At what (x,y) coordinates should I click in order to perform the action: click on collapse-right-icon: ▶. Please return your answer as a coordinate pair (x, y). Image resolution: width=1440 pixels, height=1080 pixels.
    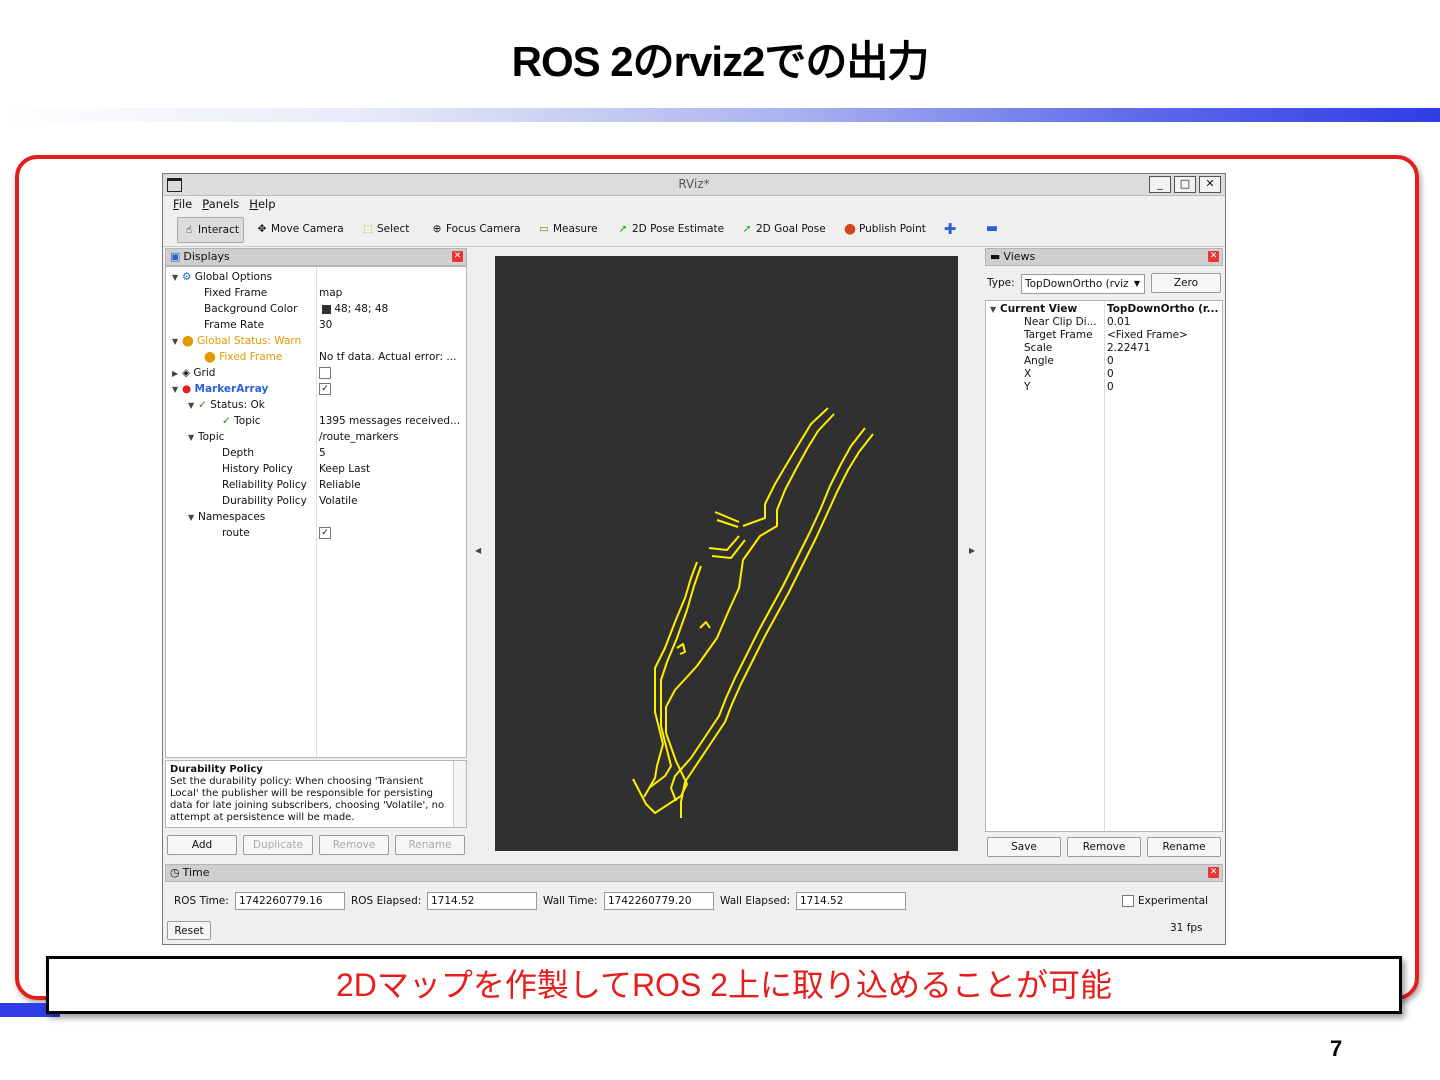
    Looking at the image, I should click on (972, 550).